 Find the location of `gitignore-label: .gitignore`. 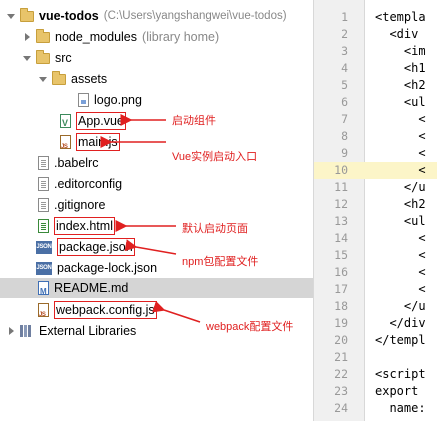

gitignore-label: .gitignore is located at coordinates (80, 205).